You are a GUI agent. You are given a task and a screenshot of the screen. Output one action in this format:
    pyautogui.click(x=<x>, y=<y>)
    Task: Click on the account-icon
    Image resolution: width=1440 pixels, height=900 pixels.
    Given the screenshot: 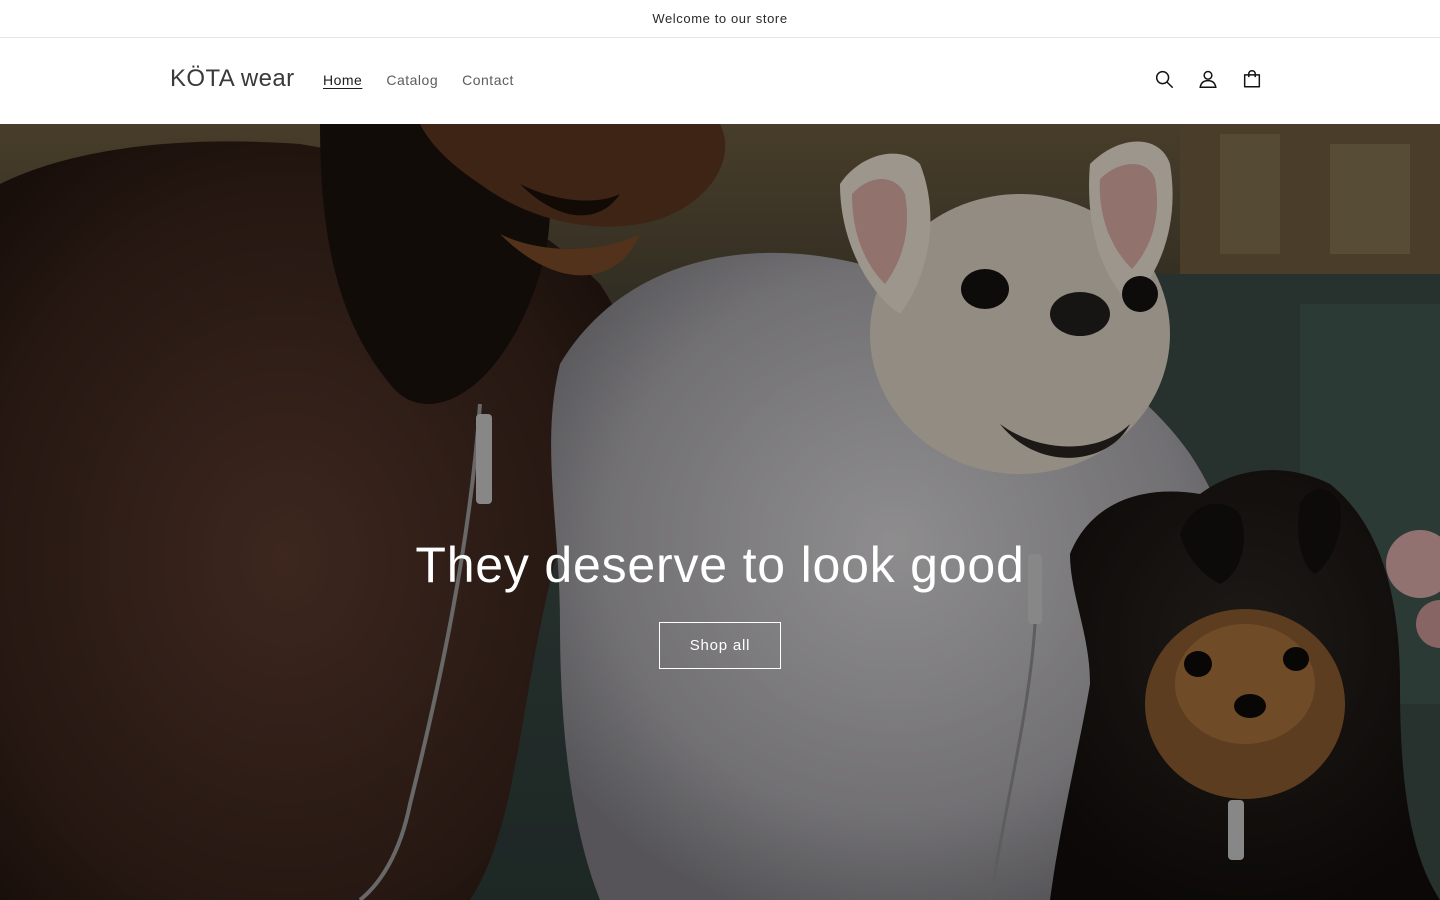 What is the action you would take?
    pyautogui.click(x=1208, y=79)
    